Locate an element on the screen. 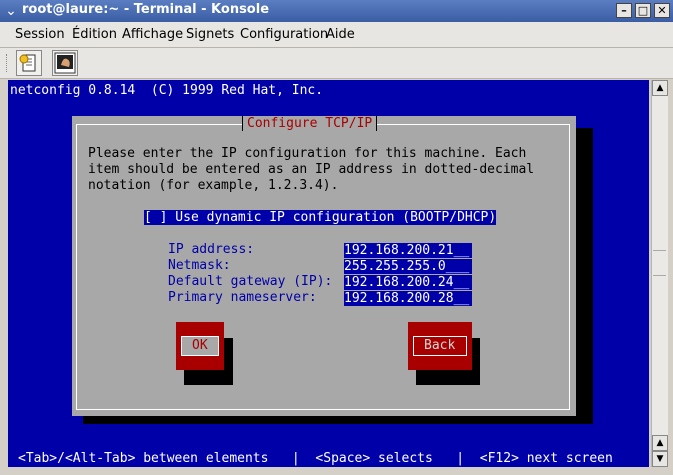 The width and height of the screenshot is (673, 475). menu-signets: Signets is located at coordinates (210, 34).